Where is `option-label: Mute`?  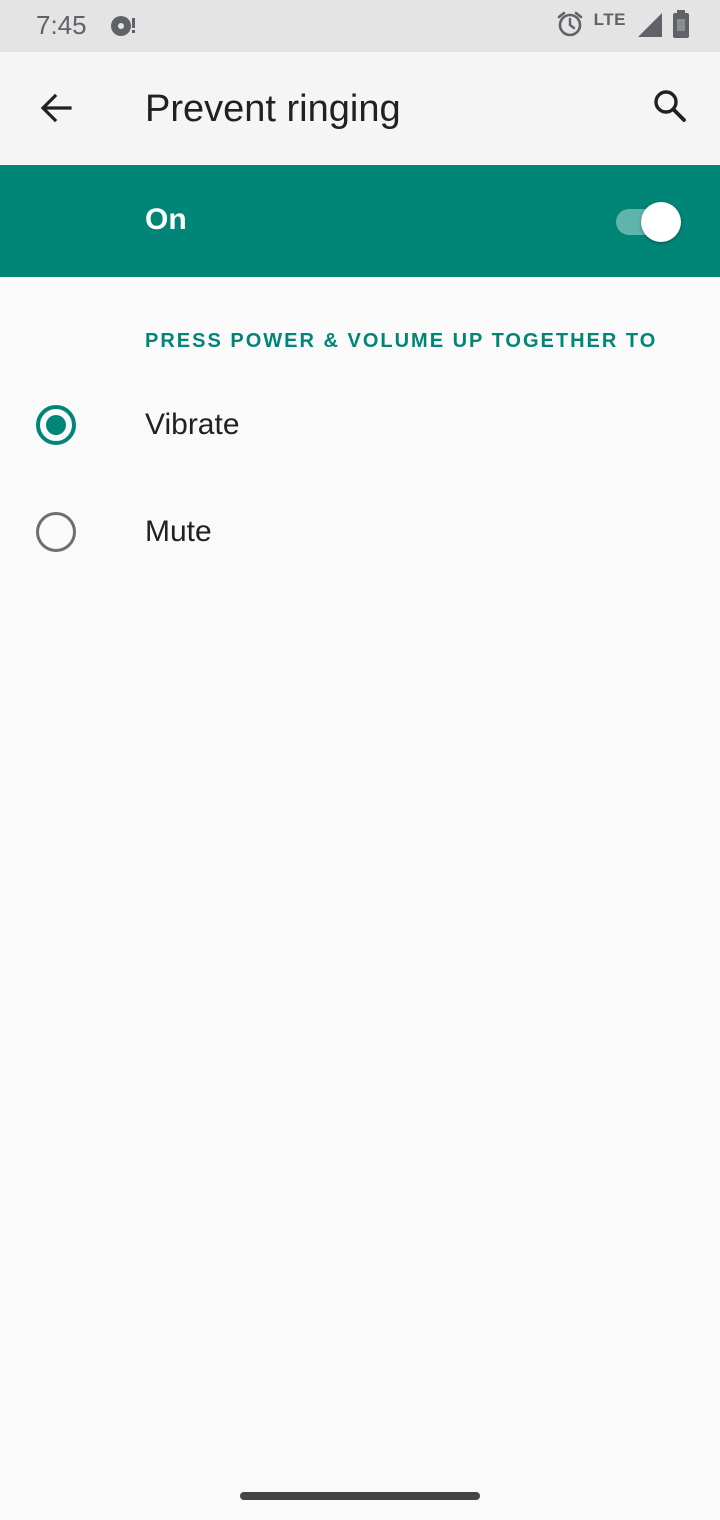
option-label: Mute is located at coordinates (178, 531).